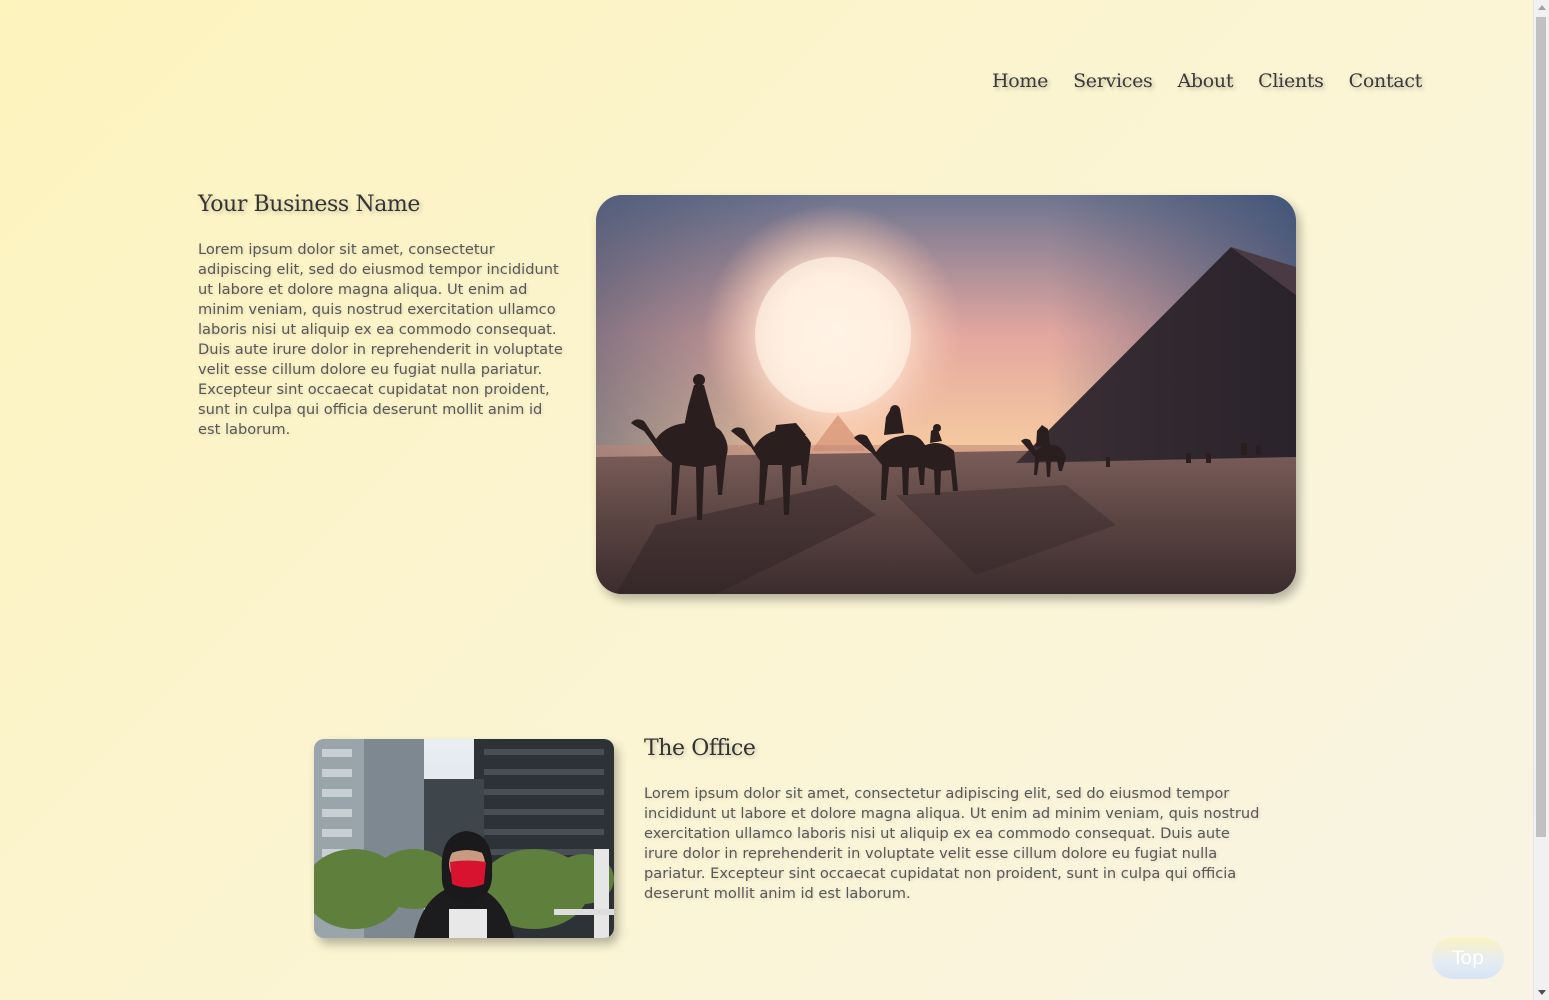  Describe the element at coordinates (1291, 81) in the screenshot. I see `nav-clients-link: Clients` at that location.